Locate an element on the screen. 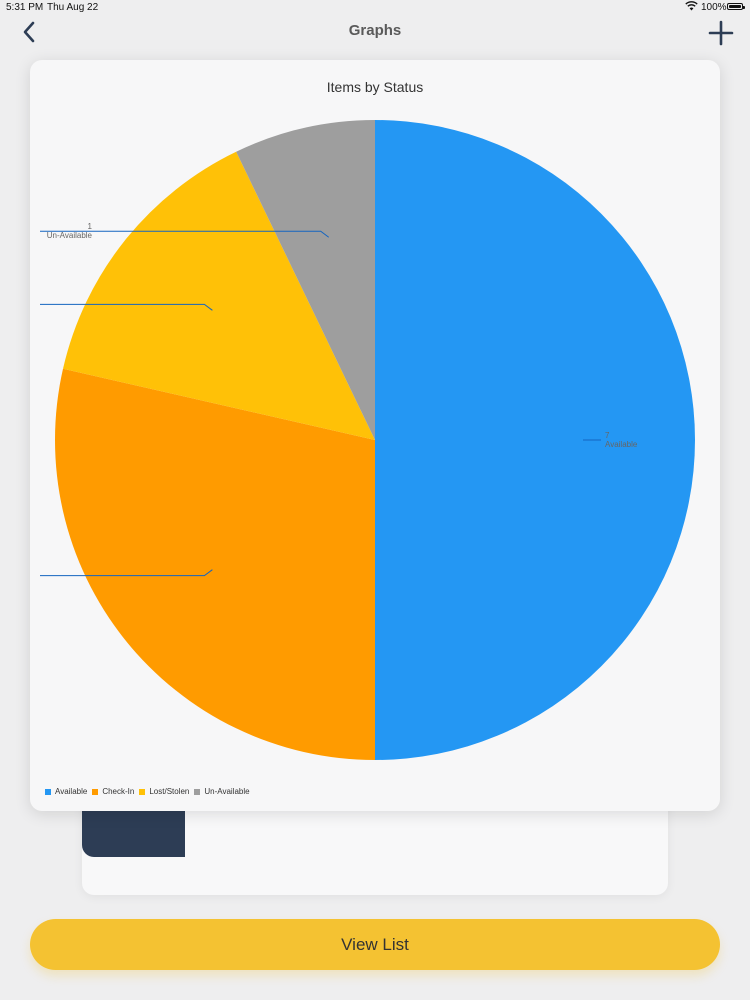 Image resolution: width=750 pixels, height=1000 pixels. legend-label-check-in: Check-In is located at coordinates (118, 791).